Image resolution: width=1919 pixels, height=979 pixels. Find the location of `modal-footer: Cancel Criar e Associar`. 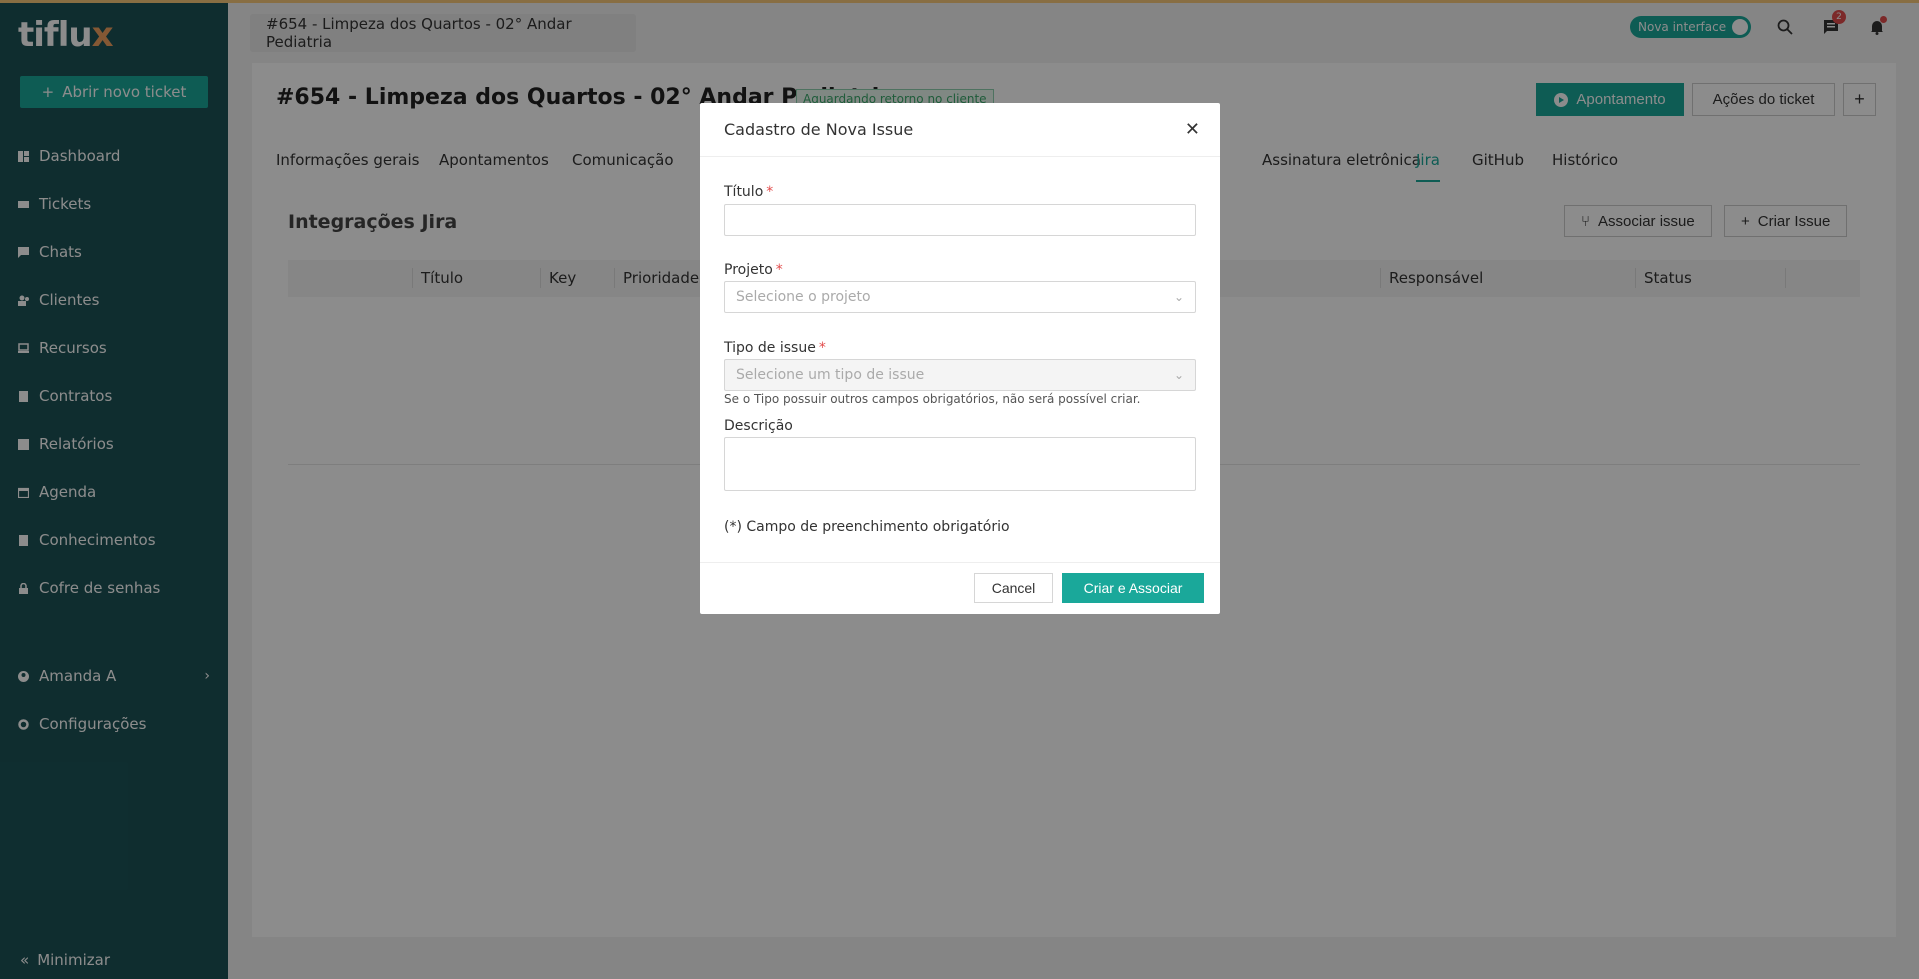

modal-footer: Cancel Criar e Associar is located at coordinates (960, 588).